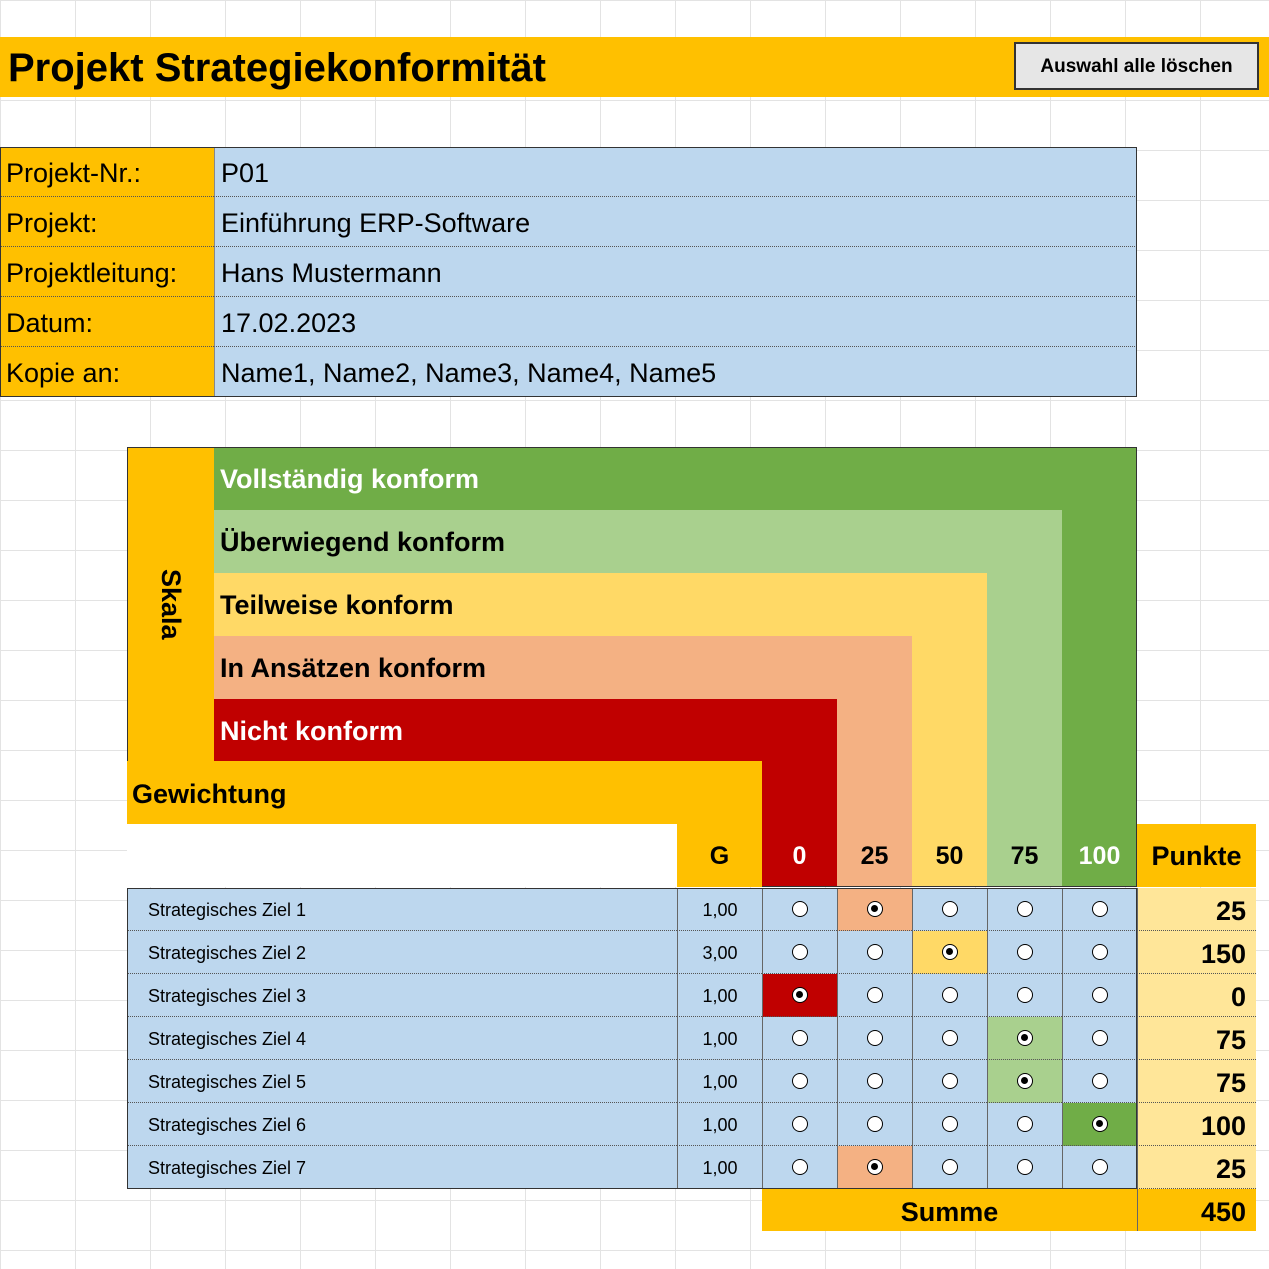 The height and width of the screenshot is (1269, 1269). What do you see at coordinates (719, 855) in the screenshot?
I see `column-header-g: G` at bounding box center [719, 855].